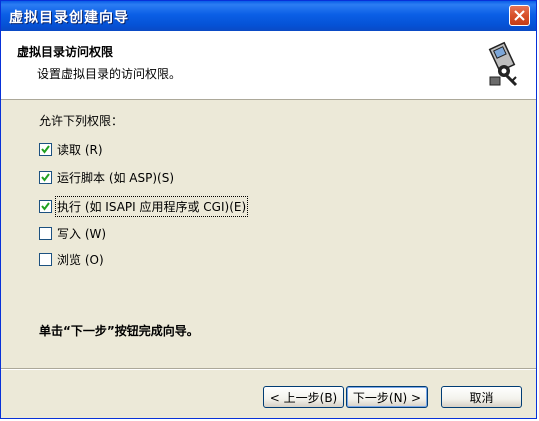 The height and width of the screenshot is (421, 539). I want to click on execute-checkbox, so click(45, 206).